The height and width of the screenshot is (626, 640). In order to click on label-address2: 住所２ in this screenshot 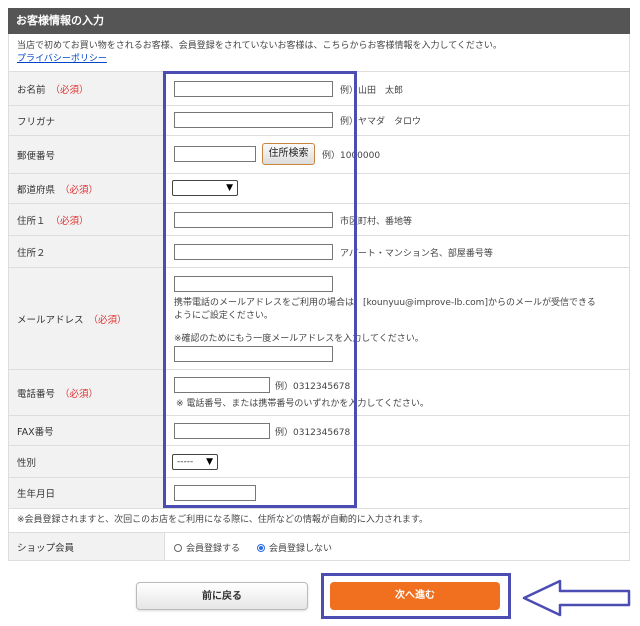, I will do `click(31, 253)`.